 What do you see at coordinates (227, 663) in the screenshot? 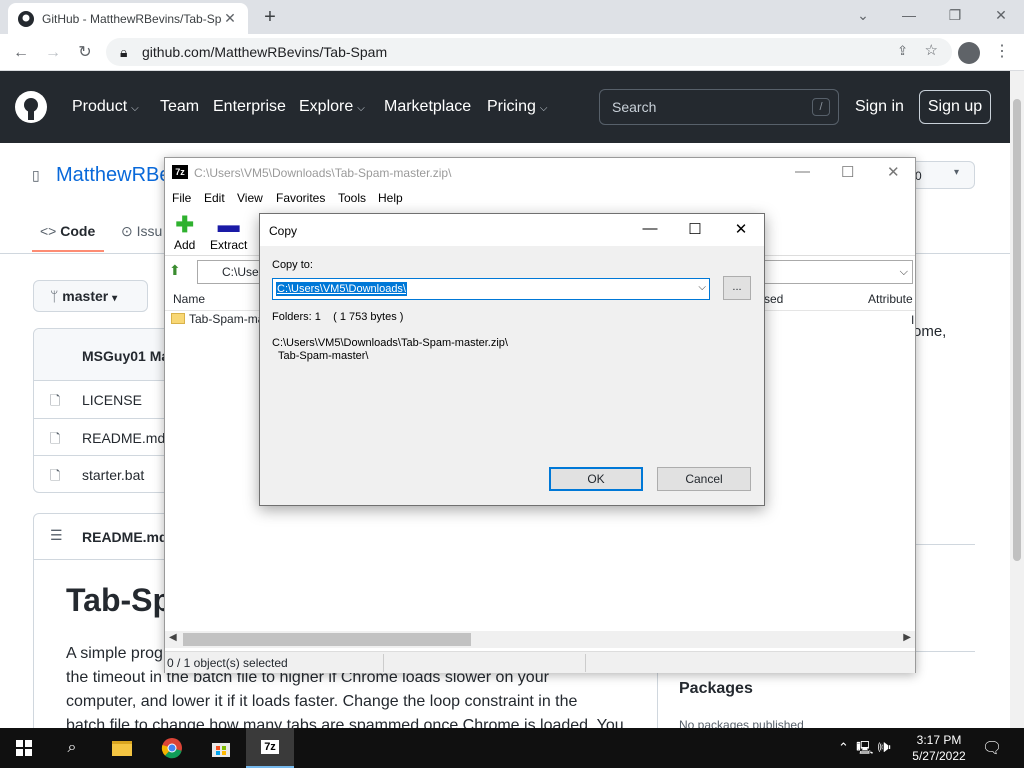
I see `selection-status: 0 / 1 object(s) selected` at bounding box center [227, 663].